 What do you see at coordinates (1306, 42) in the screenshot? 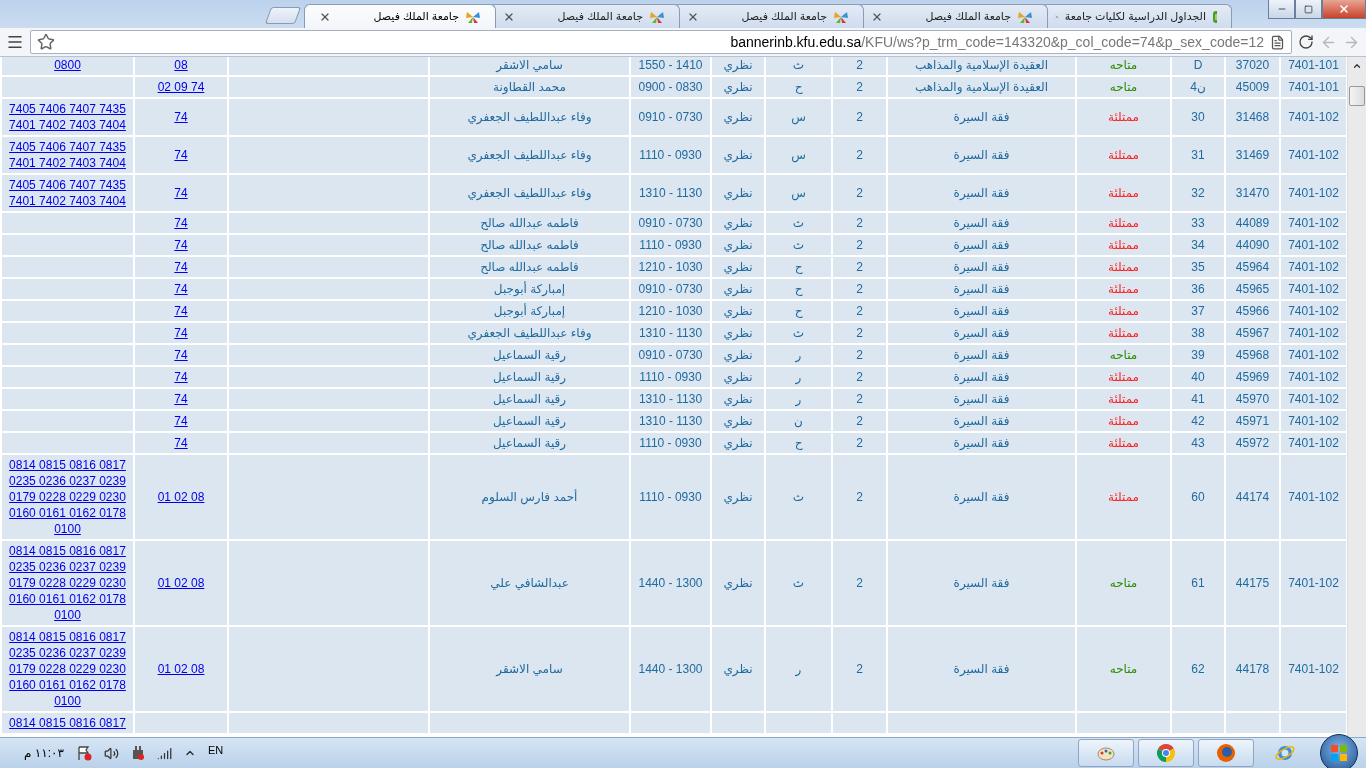
I see `reload-icon` at bounding box center [1306, 42].